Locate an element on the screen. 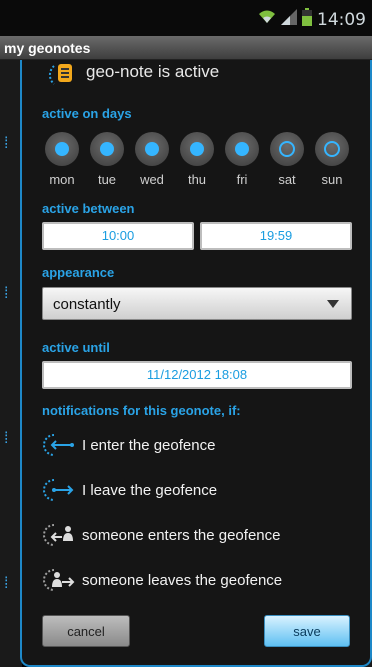  save-button: save is located at coordinates (307, 631).